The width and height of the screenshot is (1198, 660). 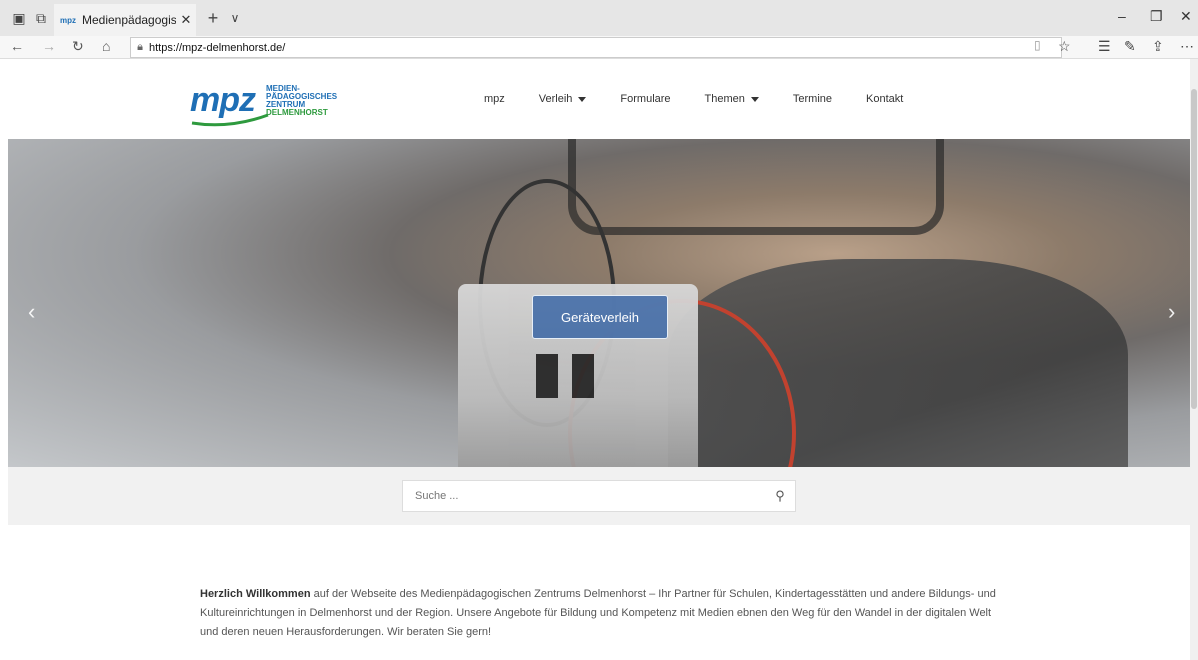 What do you see at coordinates (1130, 46) in the screenshot?
I see `notes-pen-icon: ✎` at bounding box center [1130, 46].